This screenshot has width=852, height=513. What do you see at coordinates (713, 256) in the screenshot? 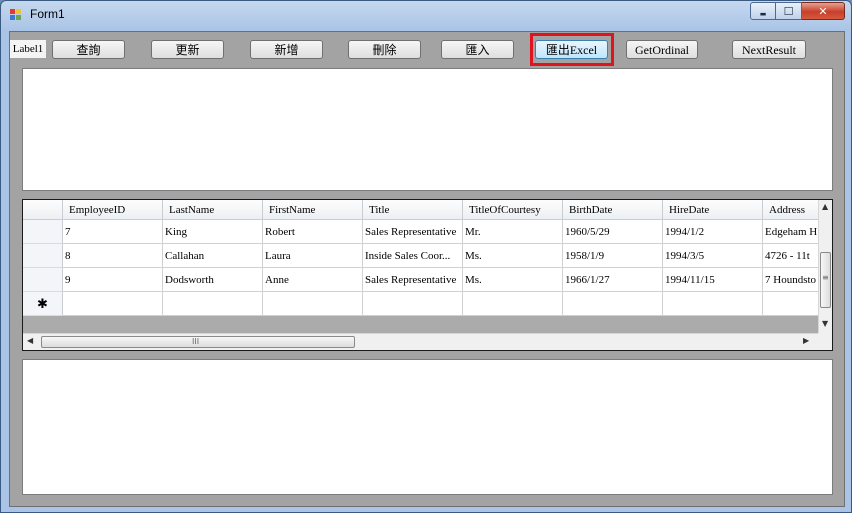
I see `table-cell: 1994/3/5` at bounding box center [713, 256].